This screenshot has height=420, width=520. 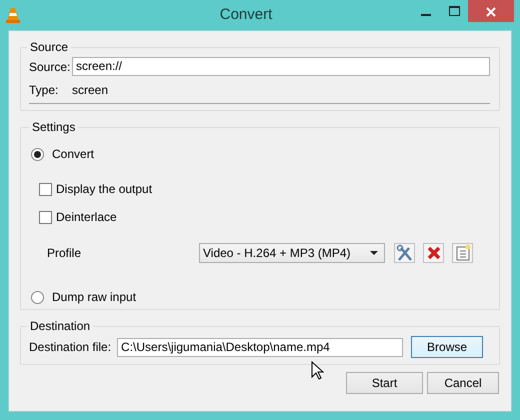 I want to click on group-title: Settings, so click(x=53, y=127).